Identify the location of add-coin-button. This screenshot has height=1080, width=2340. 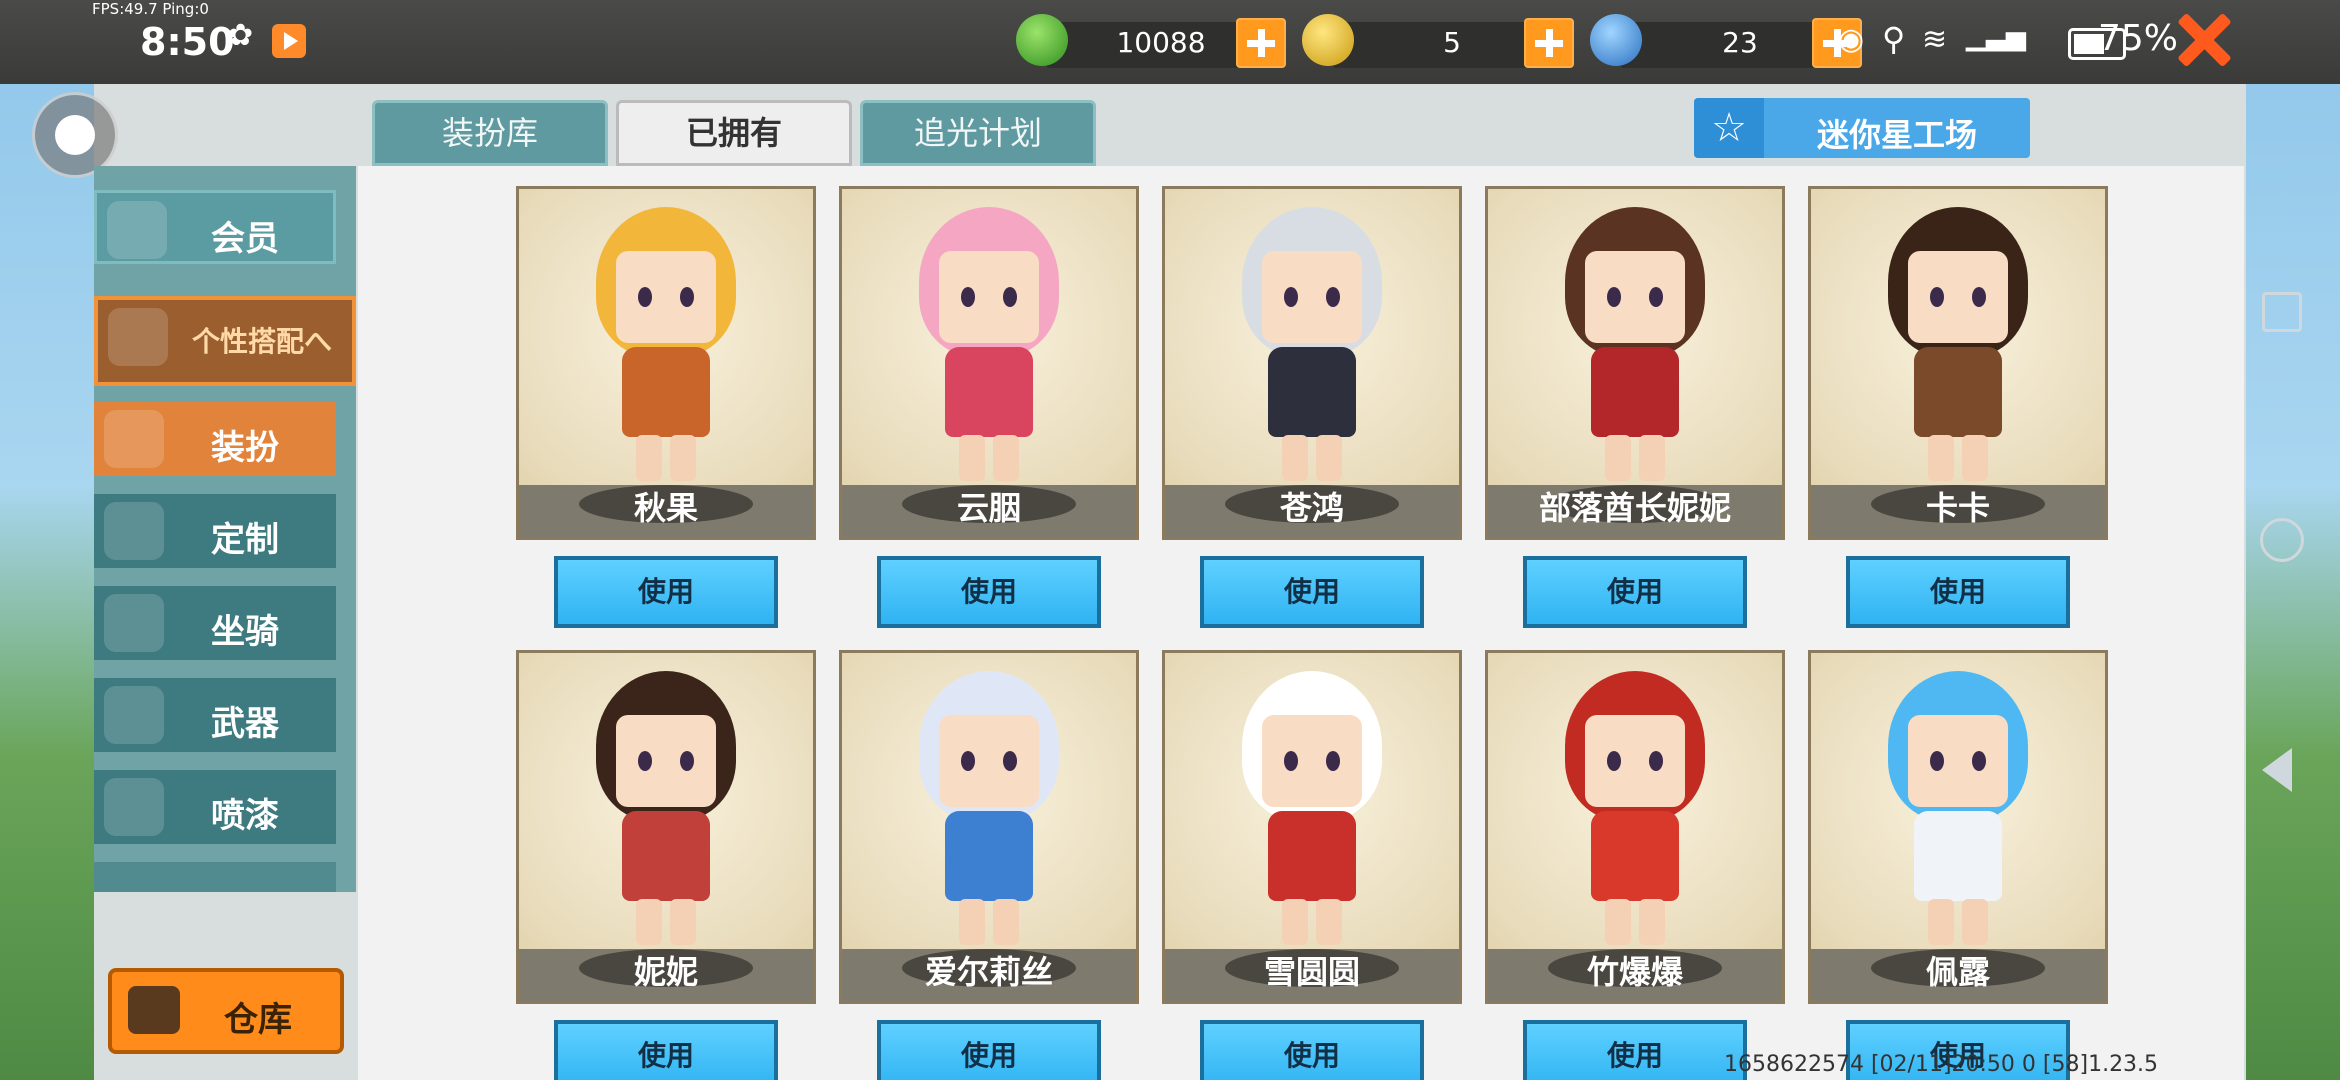
(1549, 43).